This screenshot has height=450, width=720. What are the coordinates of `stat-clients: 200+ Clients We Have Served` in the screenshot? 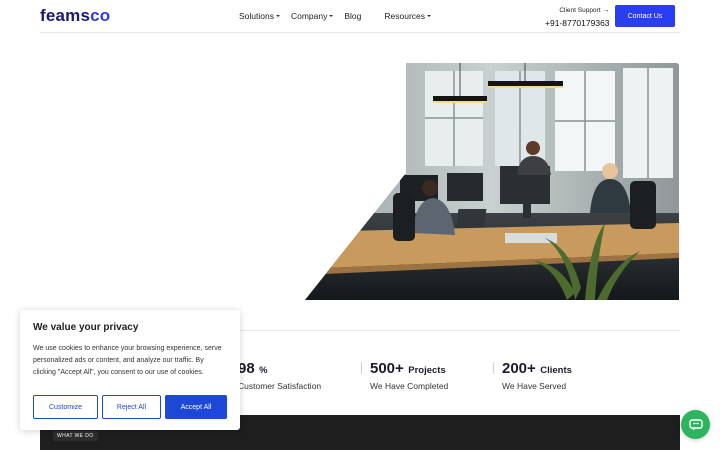 It's located at (532, 375).